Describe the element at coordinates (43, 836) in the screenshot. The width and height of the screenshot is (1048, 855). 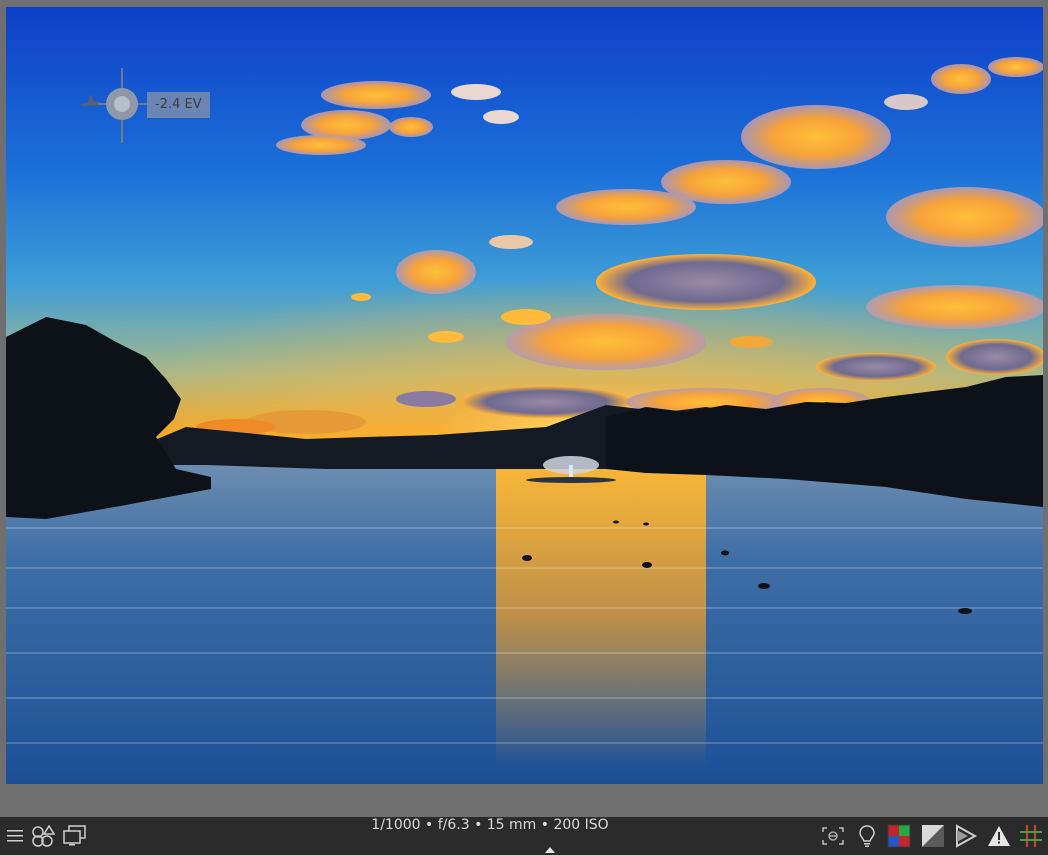
I see `color-picker-icon` at that location.